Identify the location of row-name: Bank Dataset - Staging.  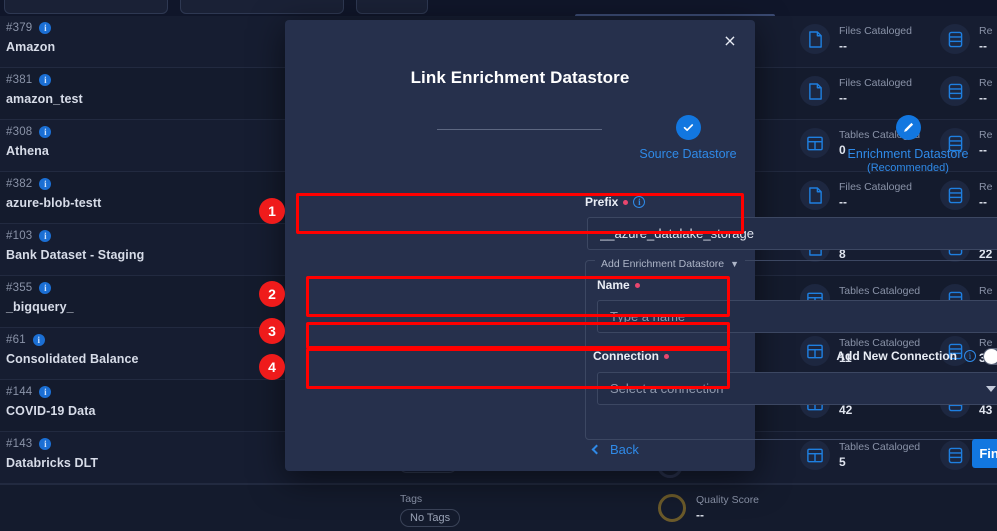
(75, 255).